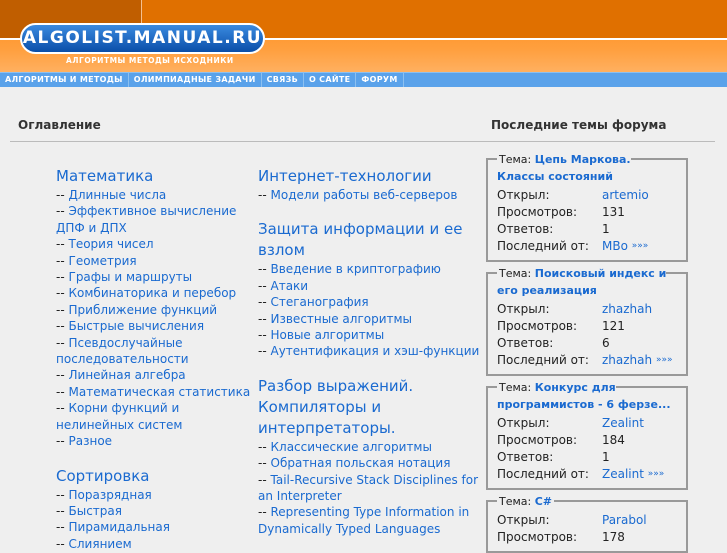  I want to click on nav-algorithms: АЛГОРИТМЫ И МЕТОДЫ, so click(64, 80).